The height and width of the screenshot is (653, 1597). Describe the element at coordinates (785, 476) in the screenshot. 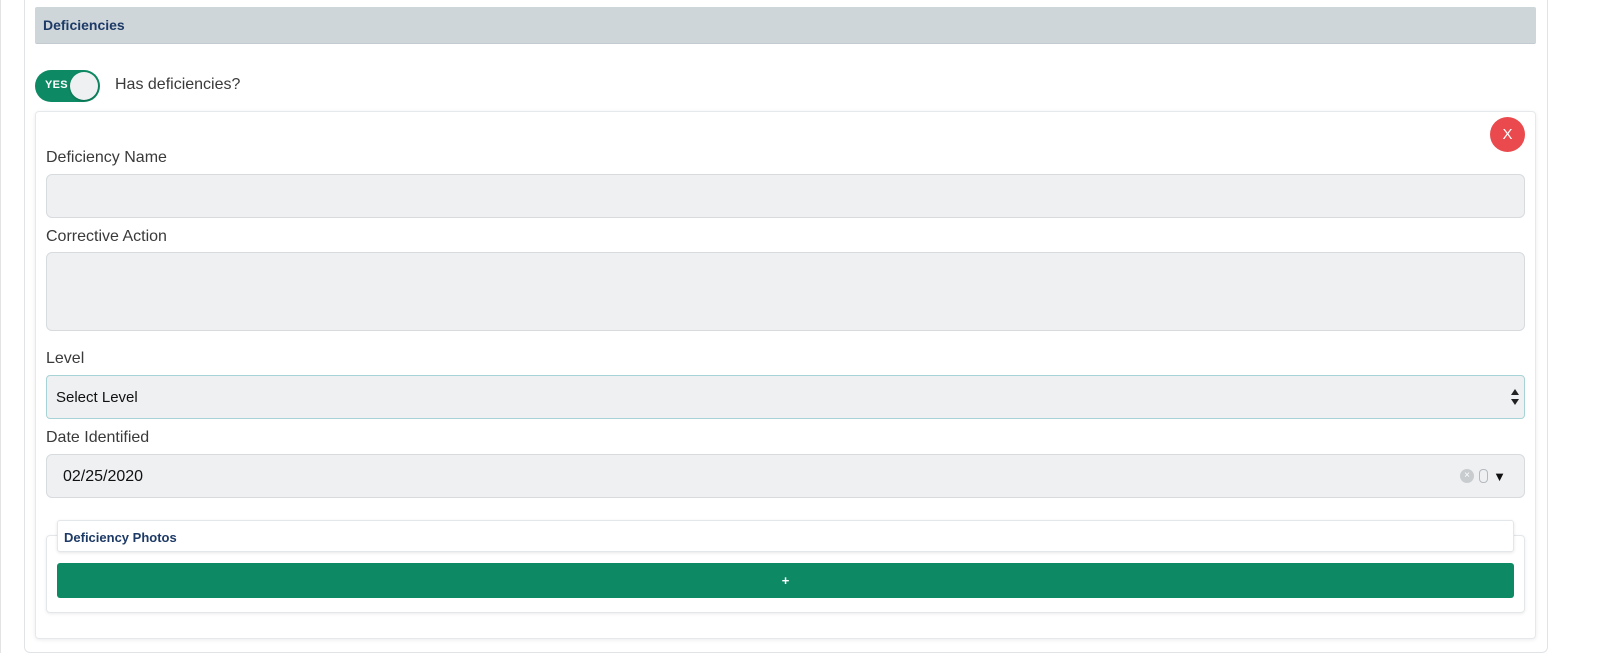

I see `date-identified-input: 02/25/2020 × ▼` at that location.